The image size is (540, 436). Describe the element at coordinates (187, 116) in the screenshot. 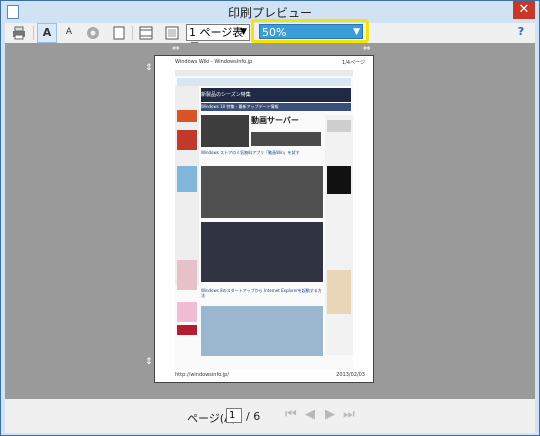

I see `sidebar-ad` at that location.